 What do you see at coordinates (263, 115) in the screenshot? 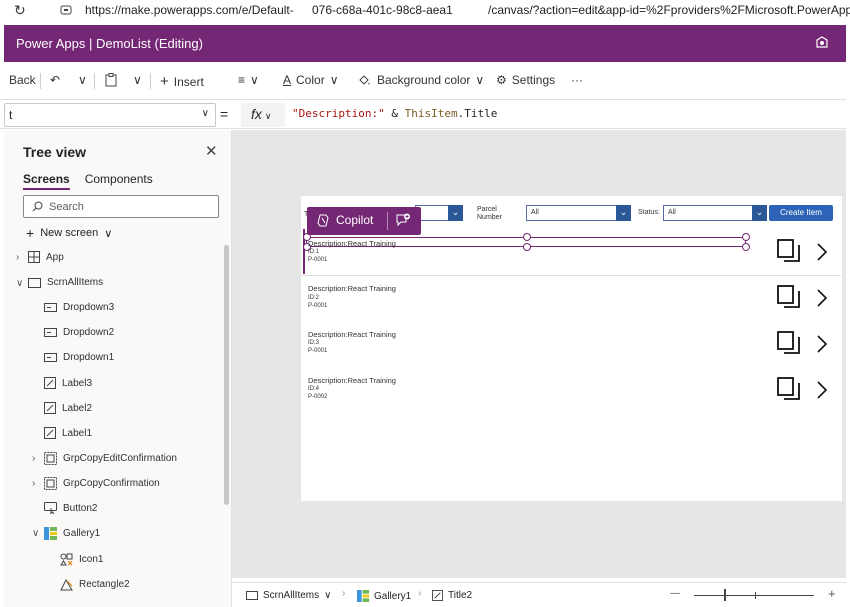
I see `fx-button: fx ∨` at bounding box center [263, 115].